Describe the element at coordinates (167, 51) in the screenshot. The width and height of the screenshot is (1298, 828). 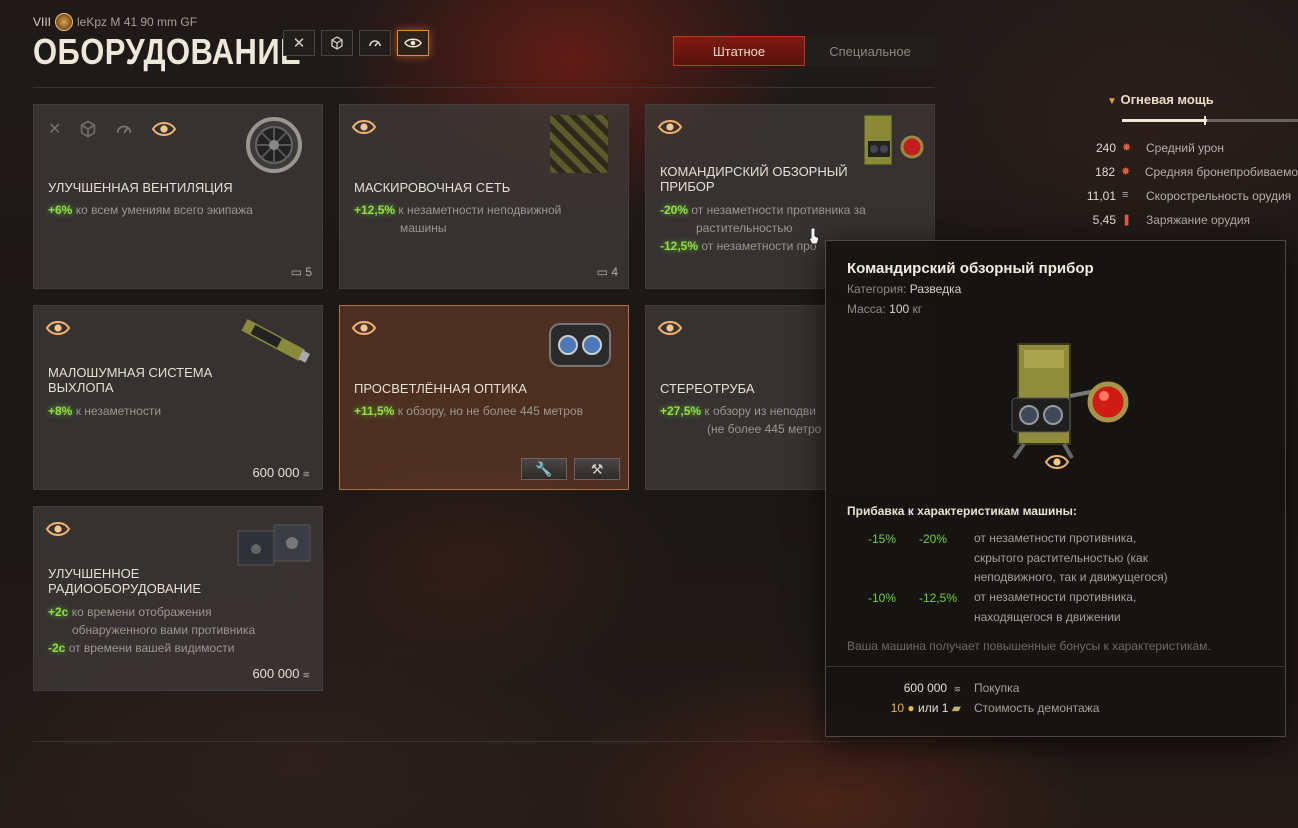
I see `page-title: ОБОРУДОВАНИЕ` at that location.